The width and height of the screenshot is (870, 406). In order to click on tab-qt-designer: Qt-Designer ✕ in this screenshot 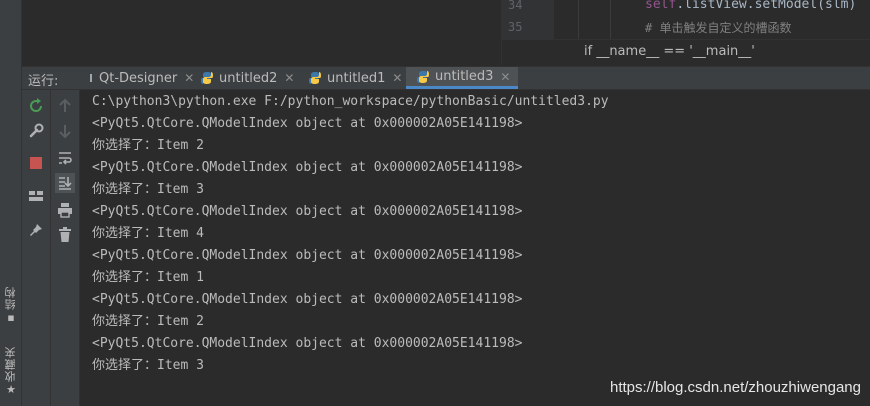, I will do `click(141, 78)`.